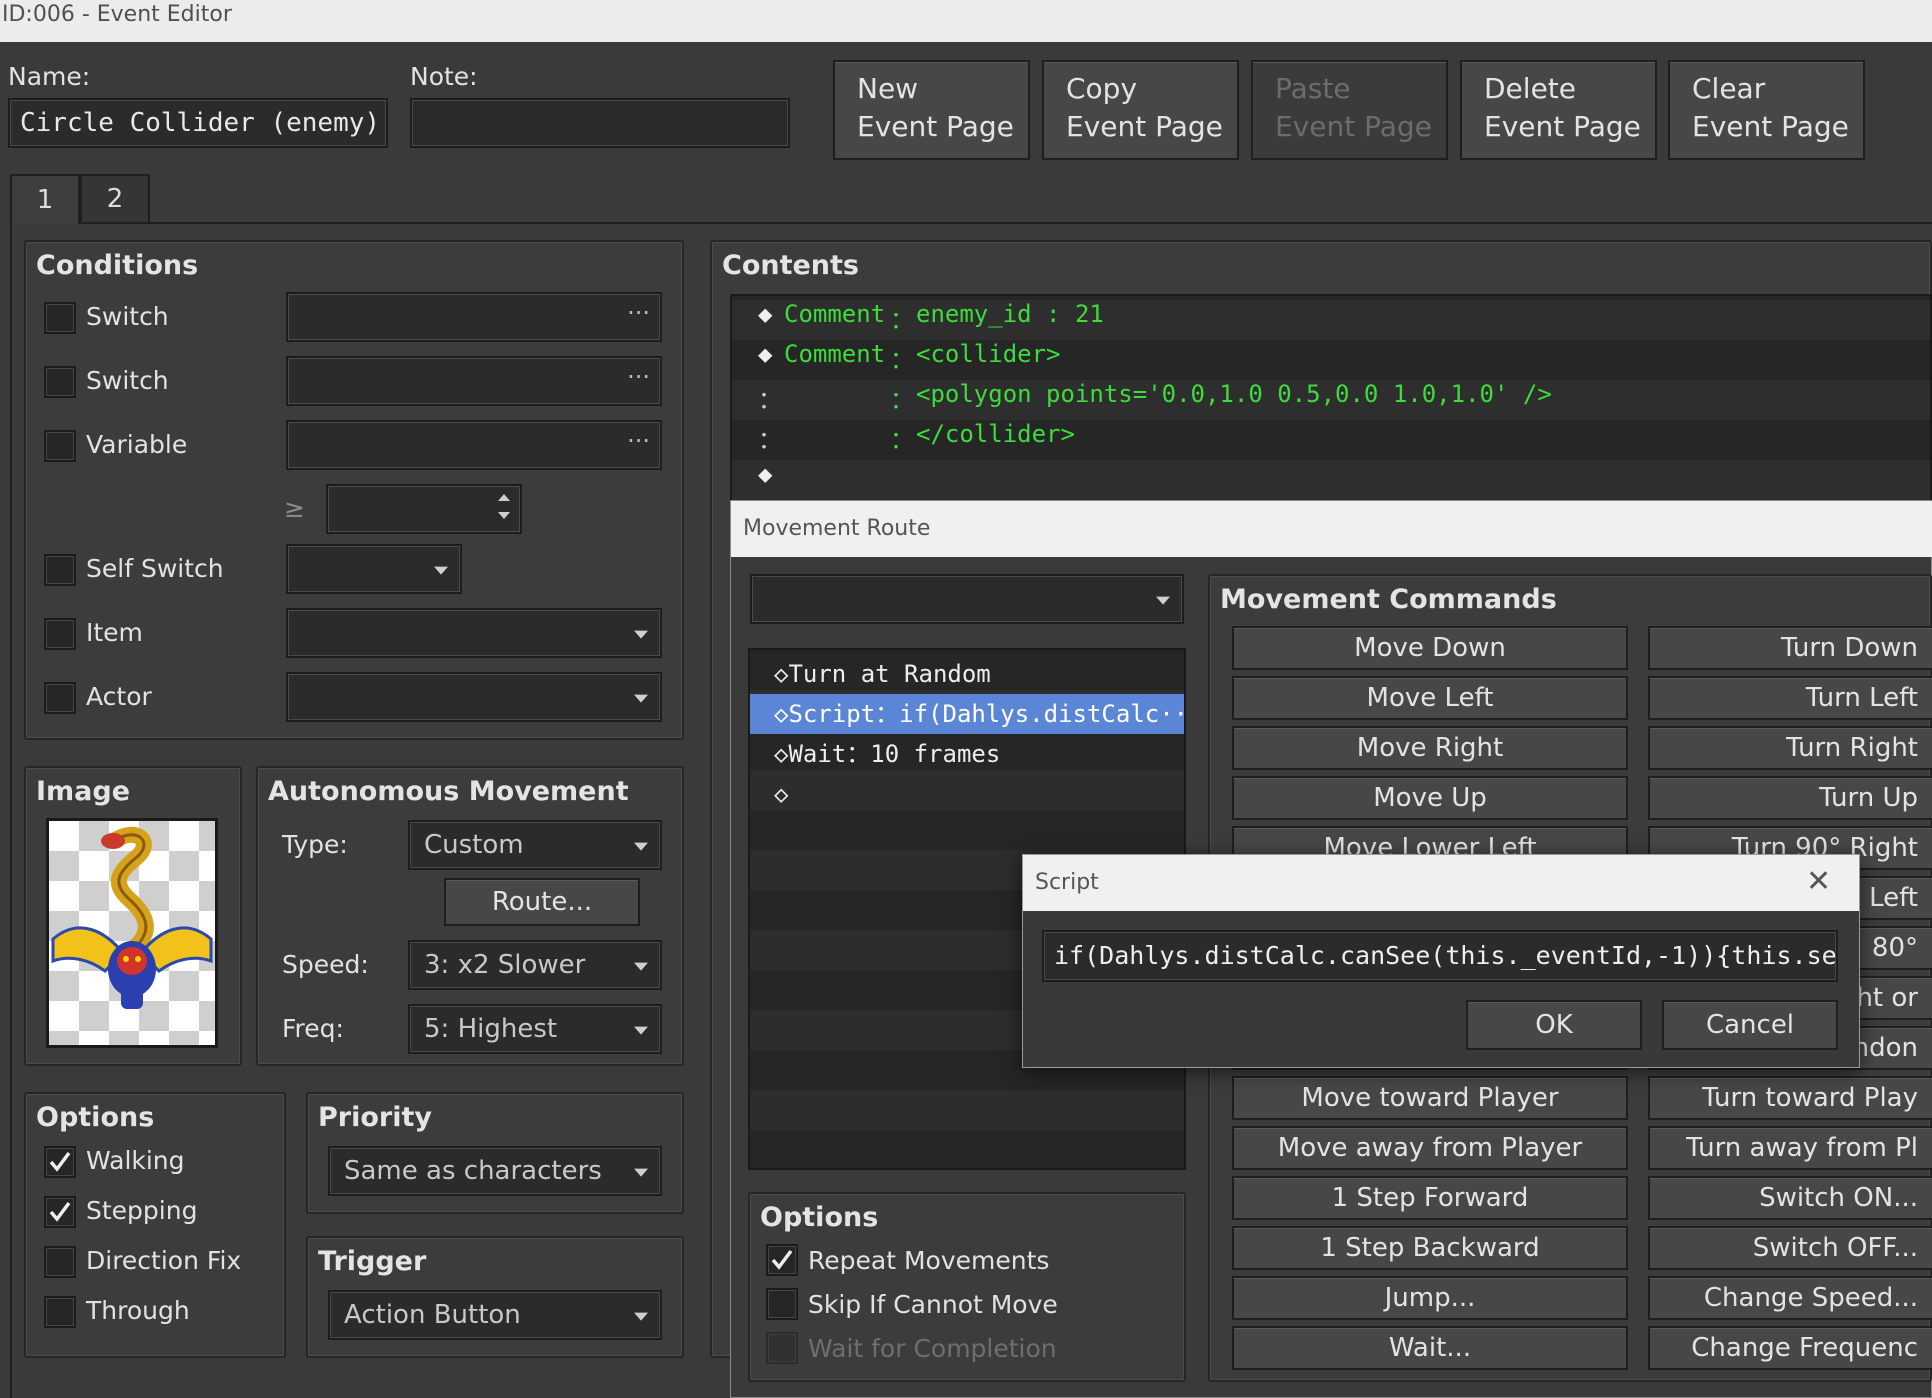 This screenshot has height=1398, width=1932. Describe the element at coordinates (60, 570) in the screenshot. I see `self-switch-checkbox` at that location.